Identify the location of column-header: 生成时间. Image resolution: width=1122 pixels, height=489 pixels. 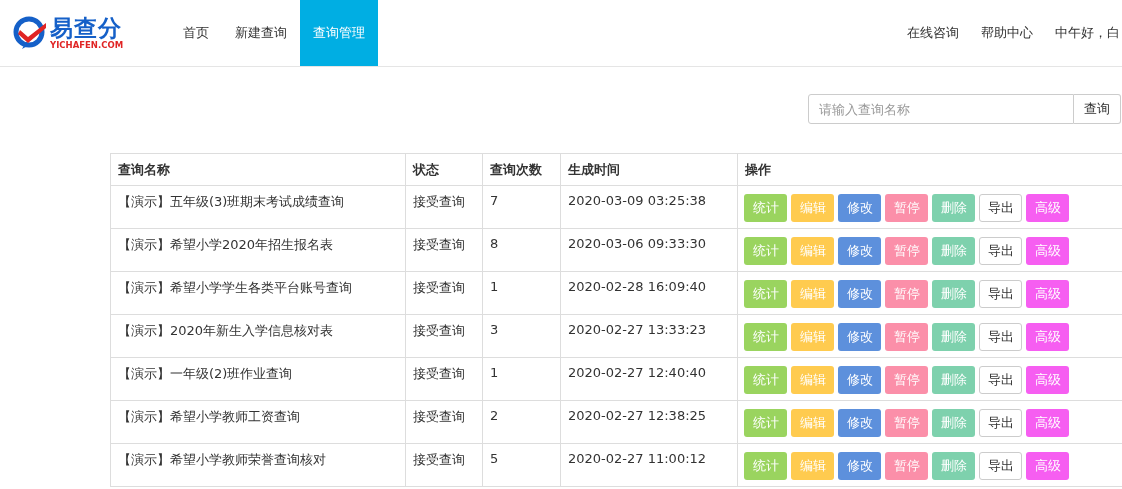
(649, 169).